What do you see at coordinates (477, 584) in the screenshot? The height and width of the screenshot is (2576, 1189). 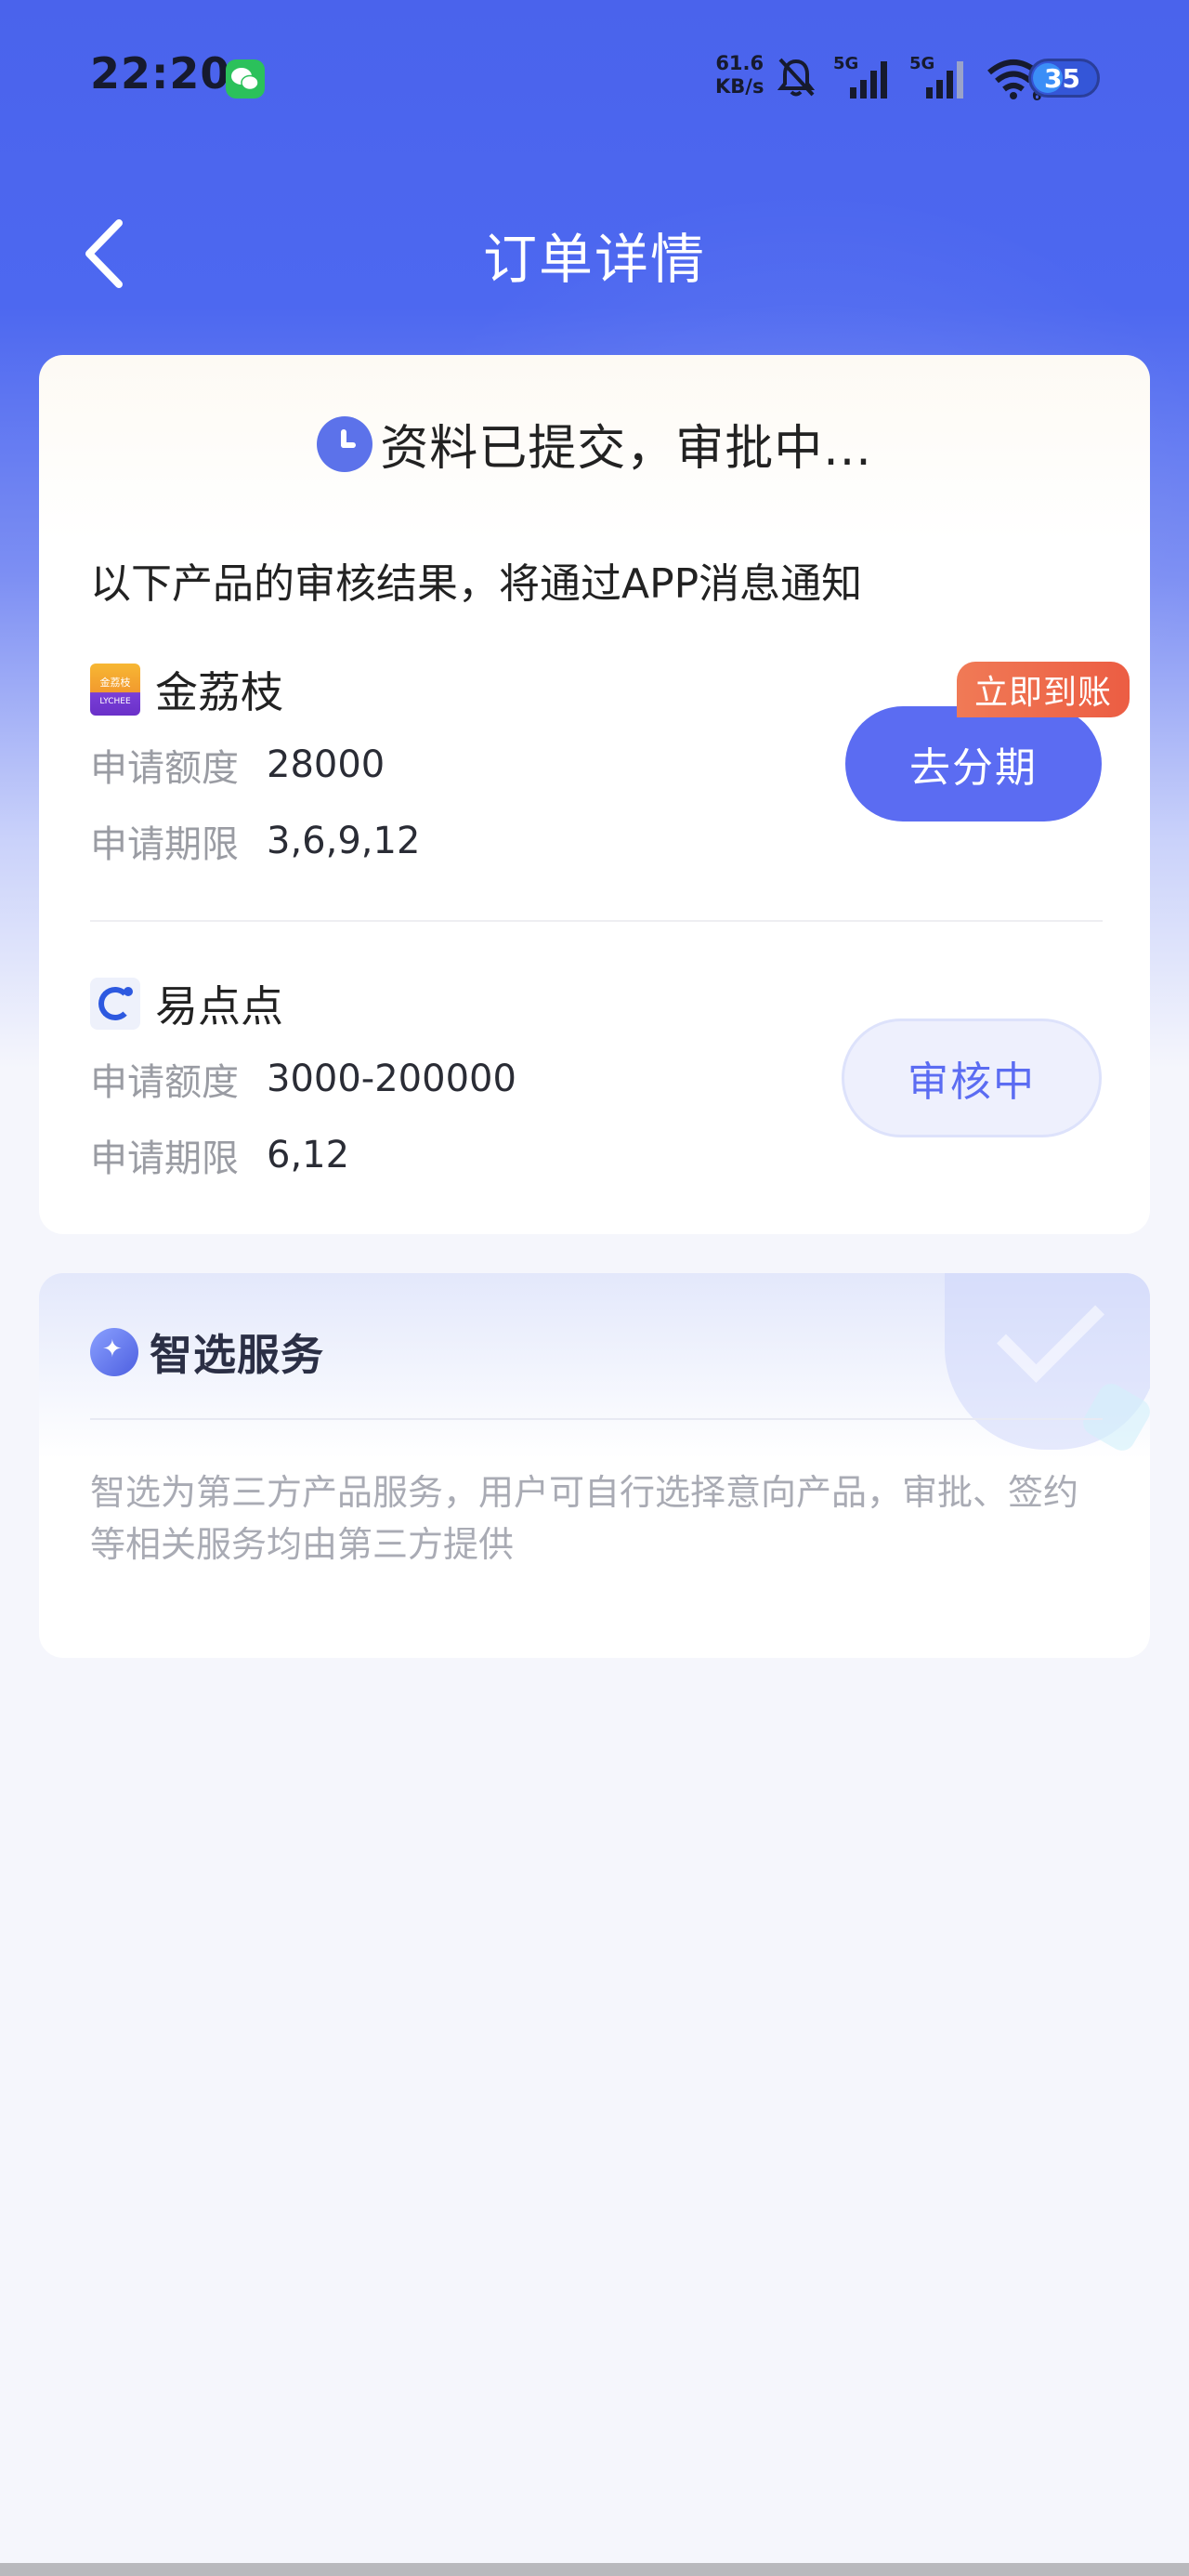 I see `notice-text: 以下产品的审核结果，将通过APP消息通知` at bounding box center [477, 584].